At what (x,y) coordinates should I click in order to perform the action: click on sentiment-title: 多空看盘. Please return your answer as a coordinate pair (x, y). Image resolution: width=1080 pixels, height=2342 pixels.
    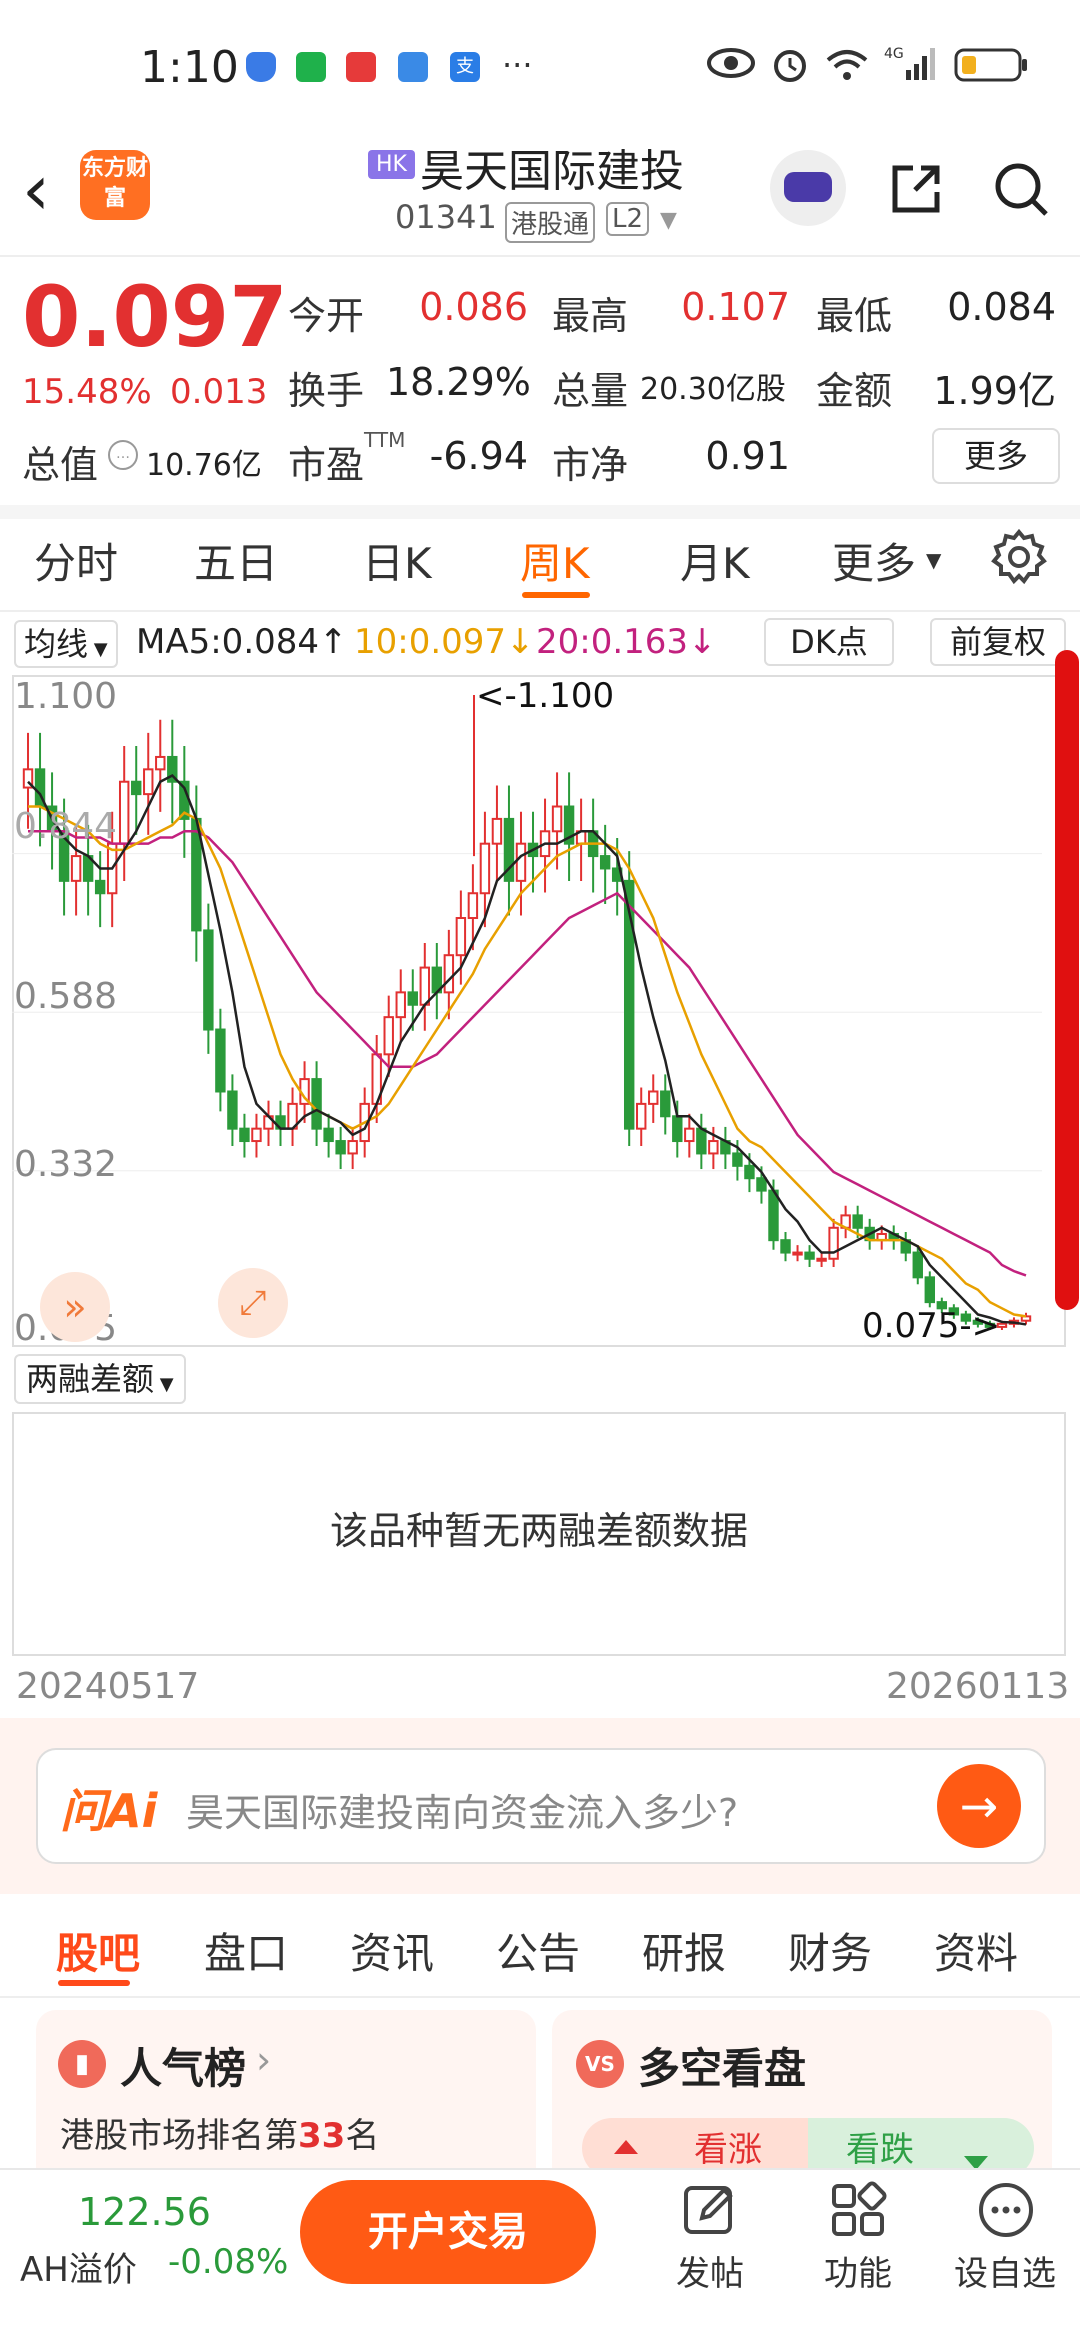
    Looking at the image, I should click on (722, 2068).